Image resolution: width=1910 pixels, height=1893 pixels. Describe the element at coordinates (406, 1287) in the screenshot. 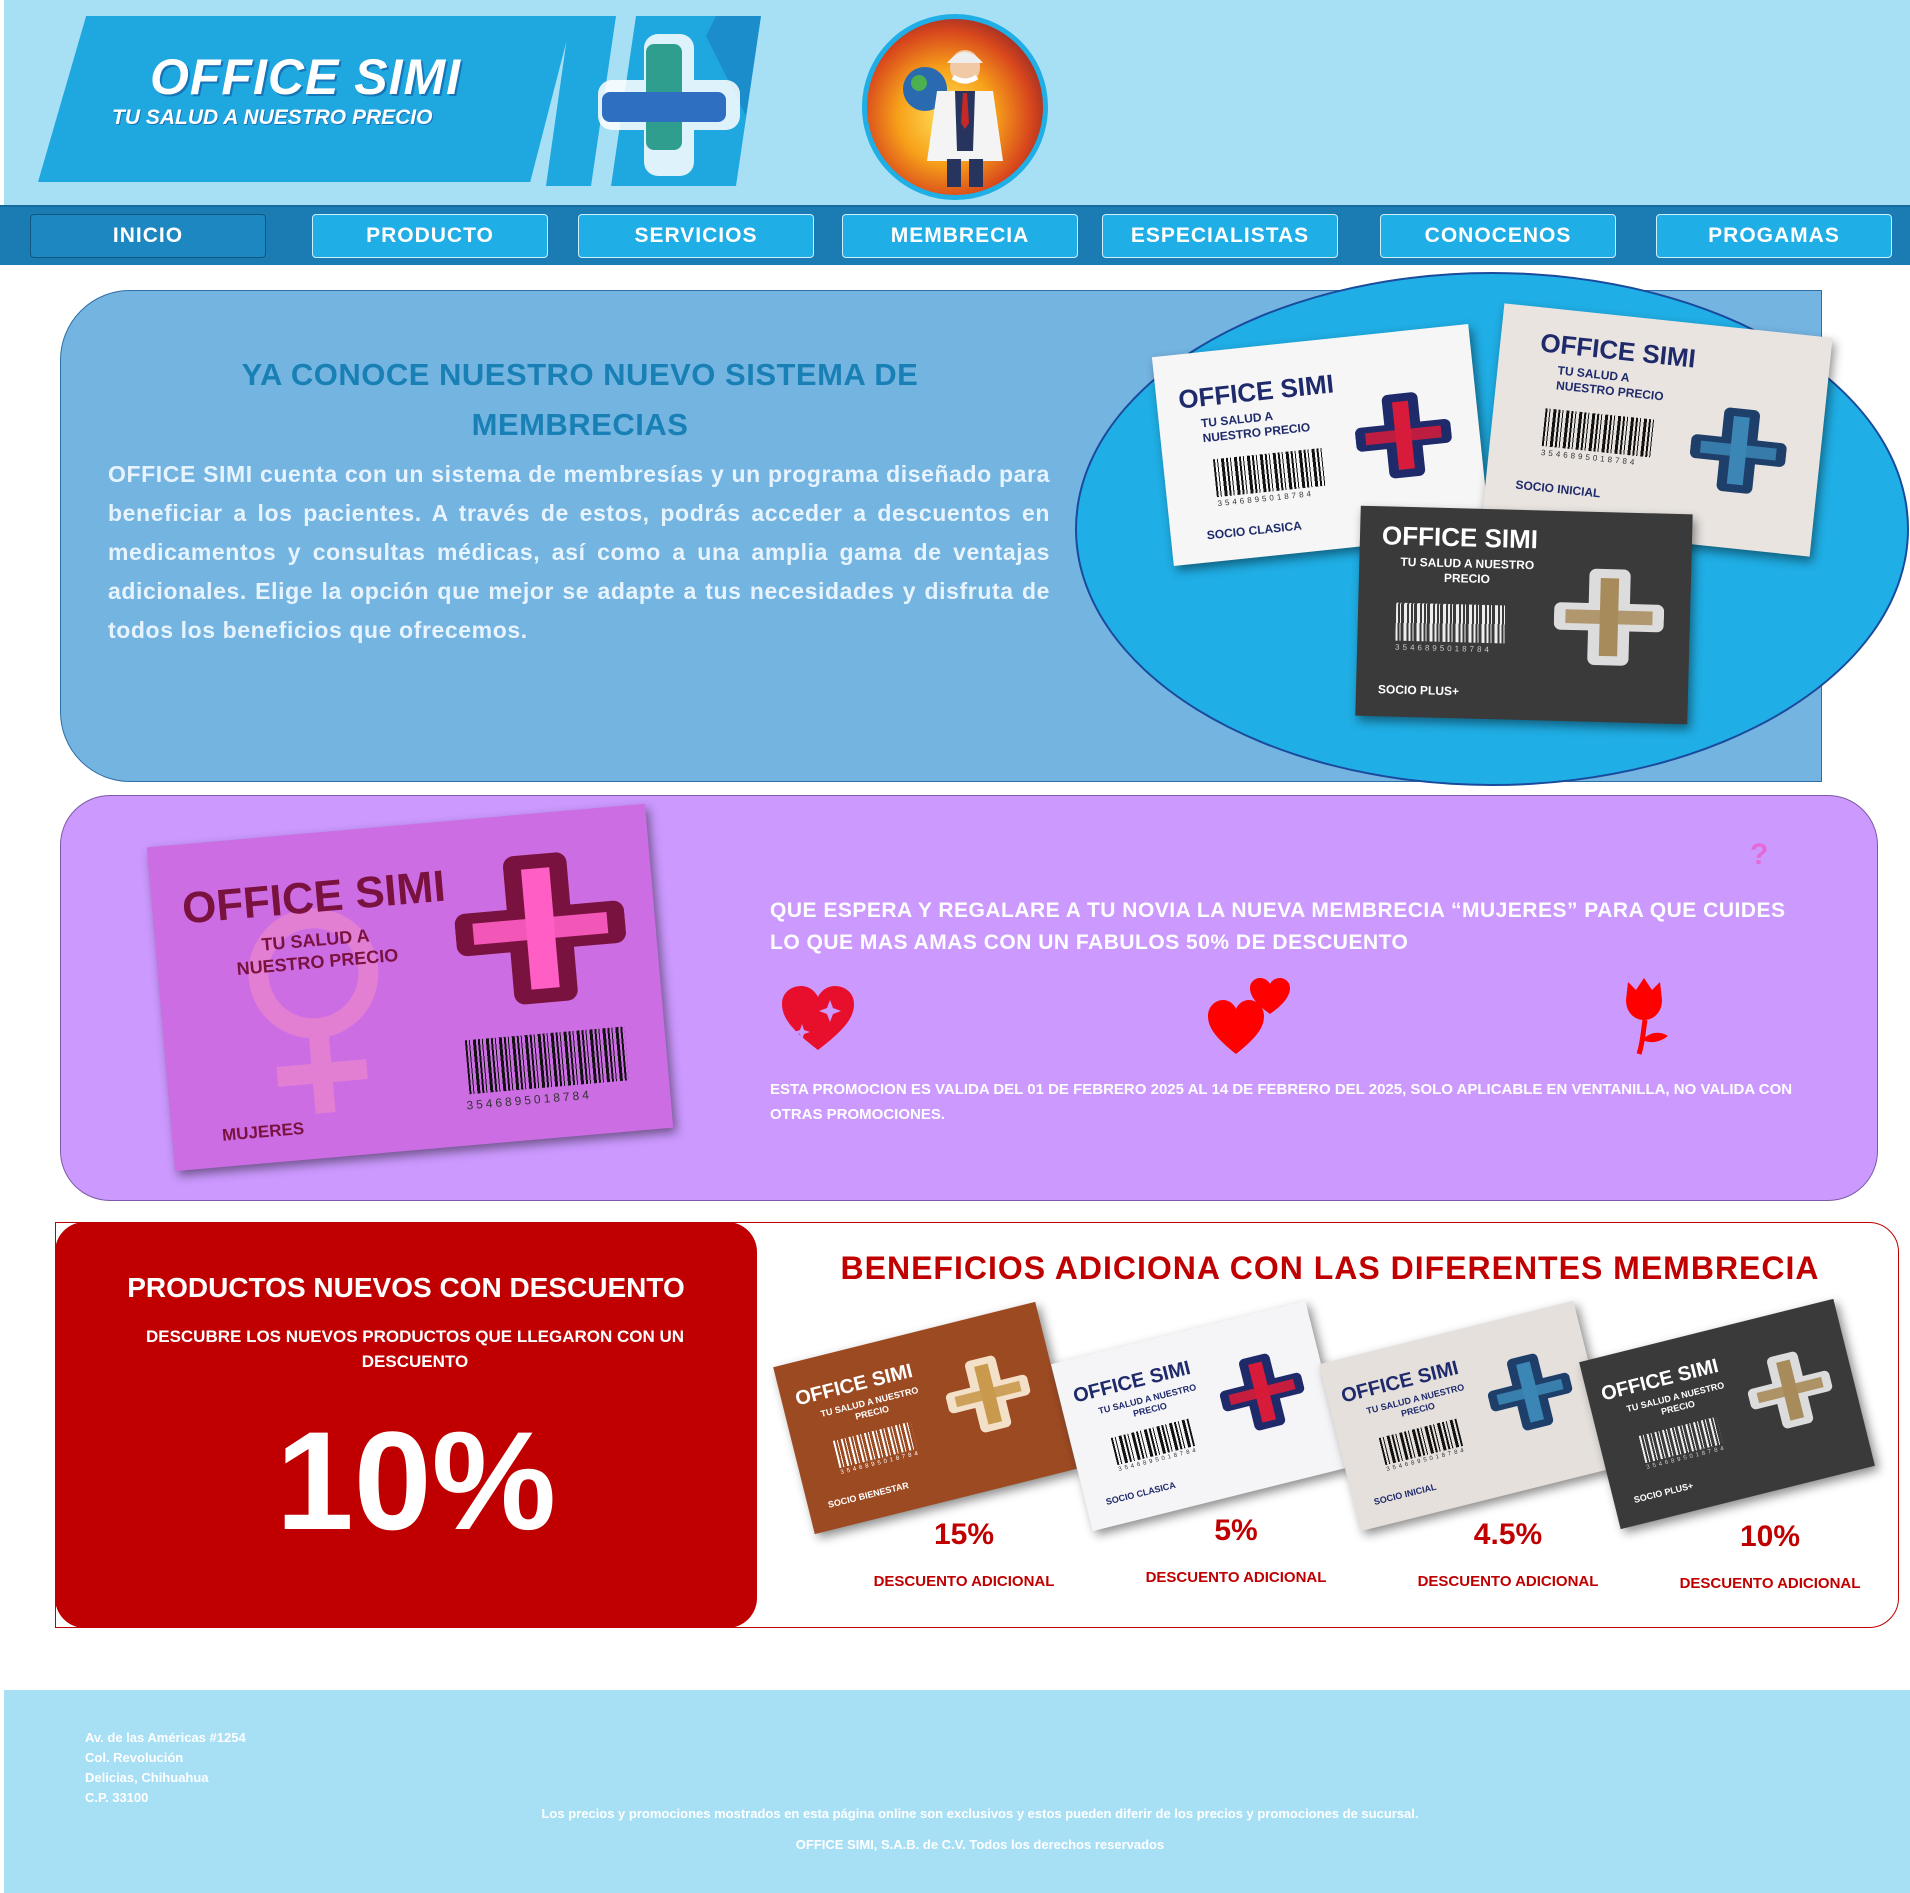

I see `new-products-title: PRODUCTOS NUEVOS CON DESCUENTO` at that location.